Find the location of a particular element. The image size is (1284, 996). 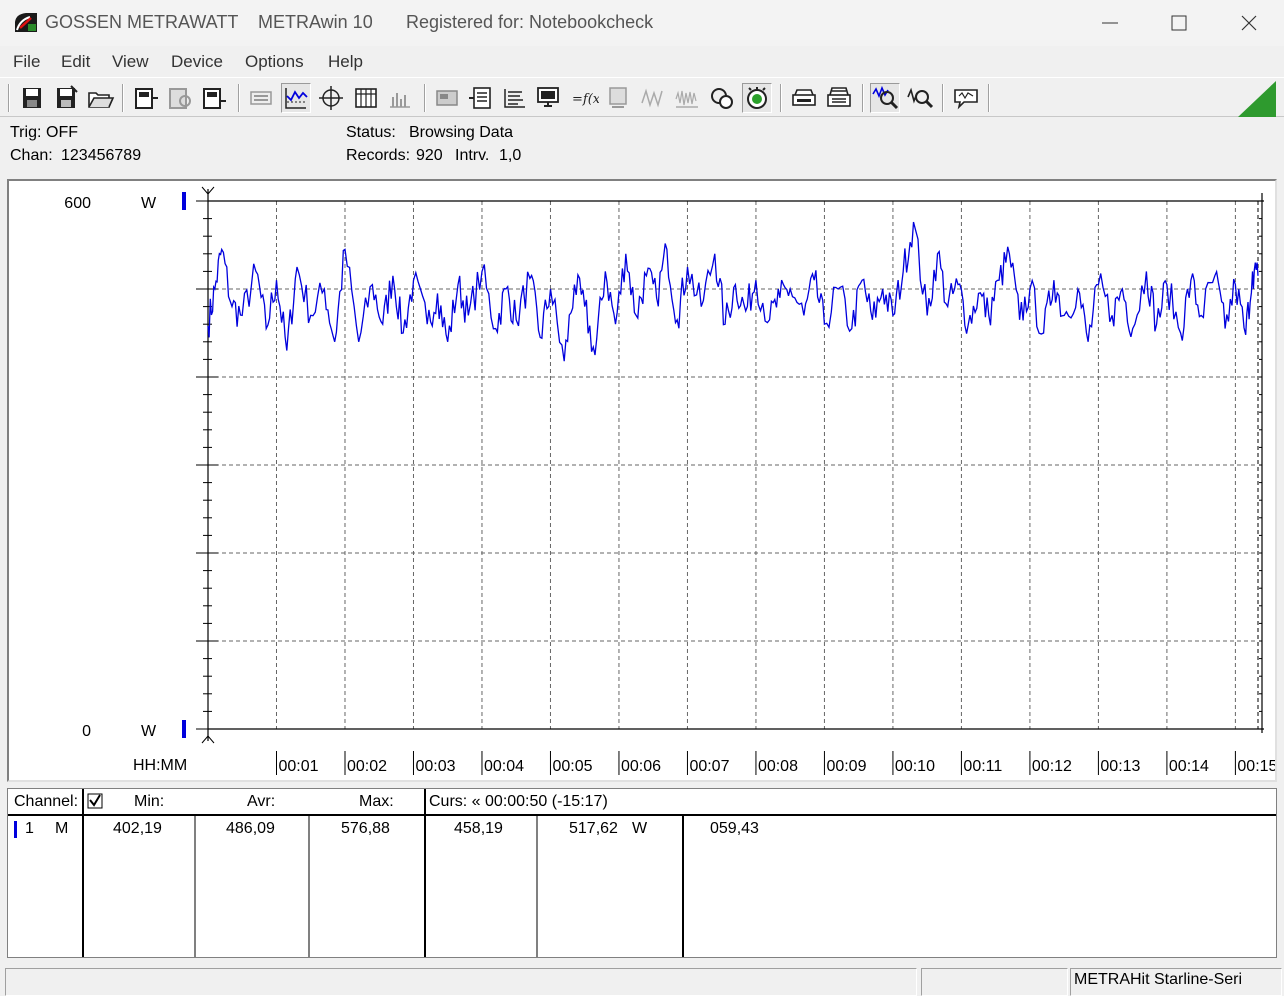

meter-icon is located at coordinates (618, 97).